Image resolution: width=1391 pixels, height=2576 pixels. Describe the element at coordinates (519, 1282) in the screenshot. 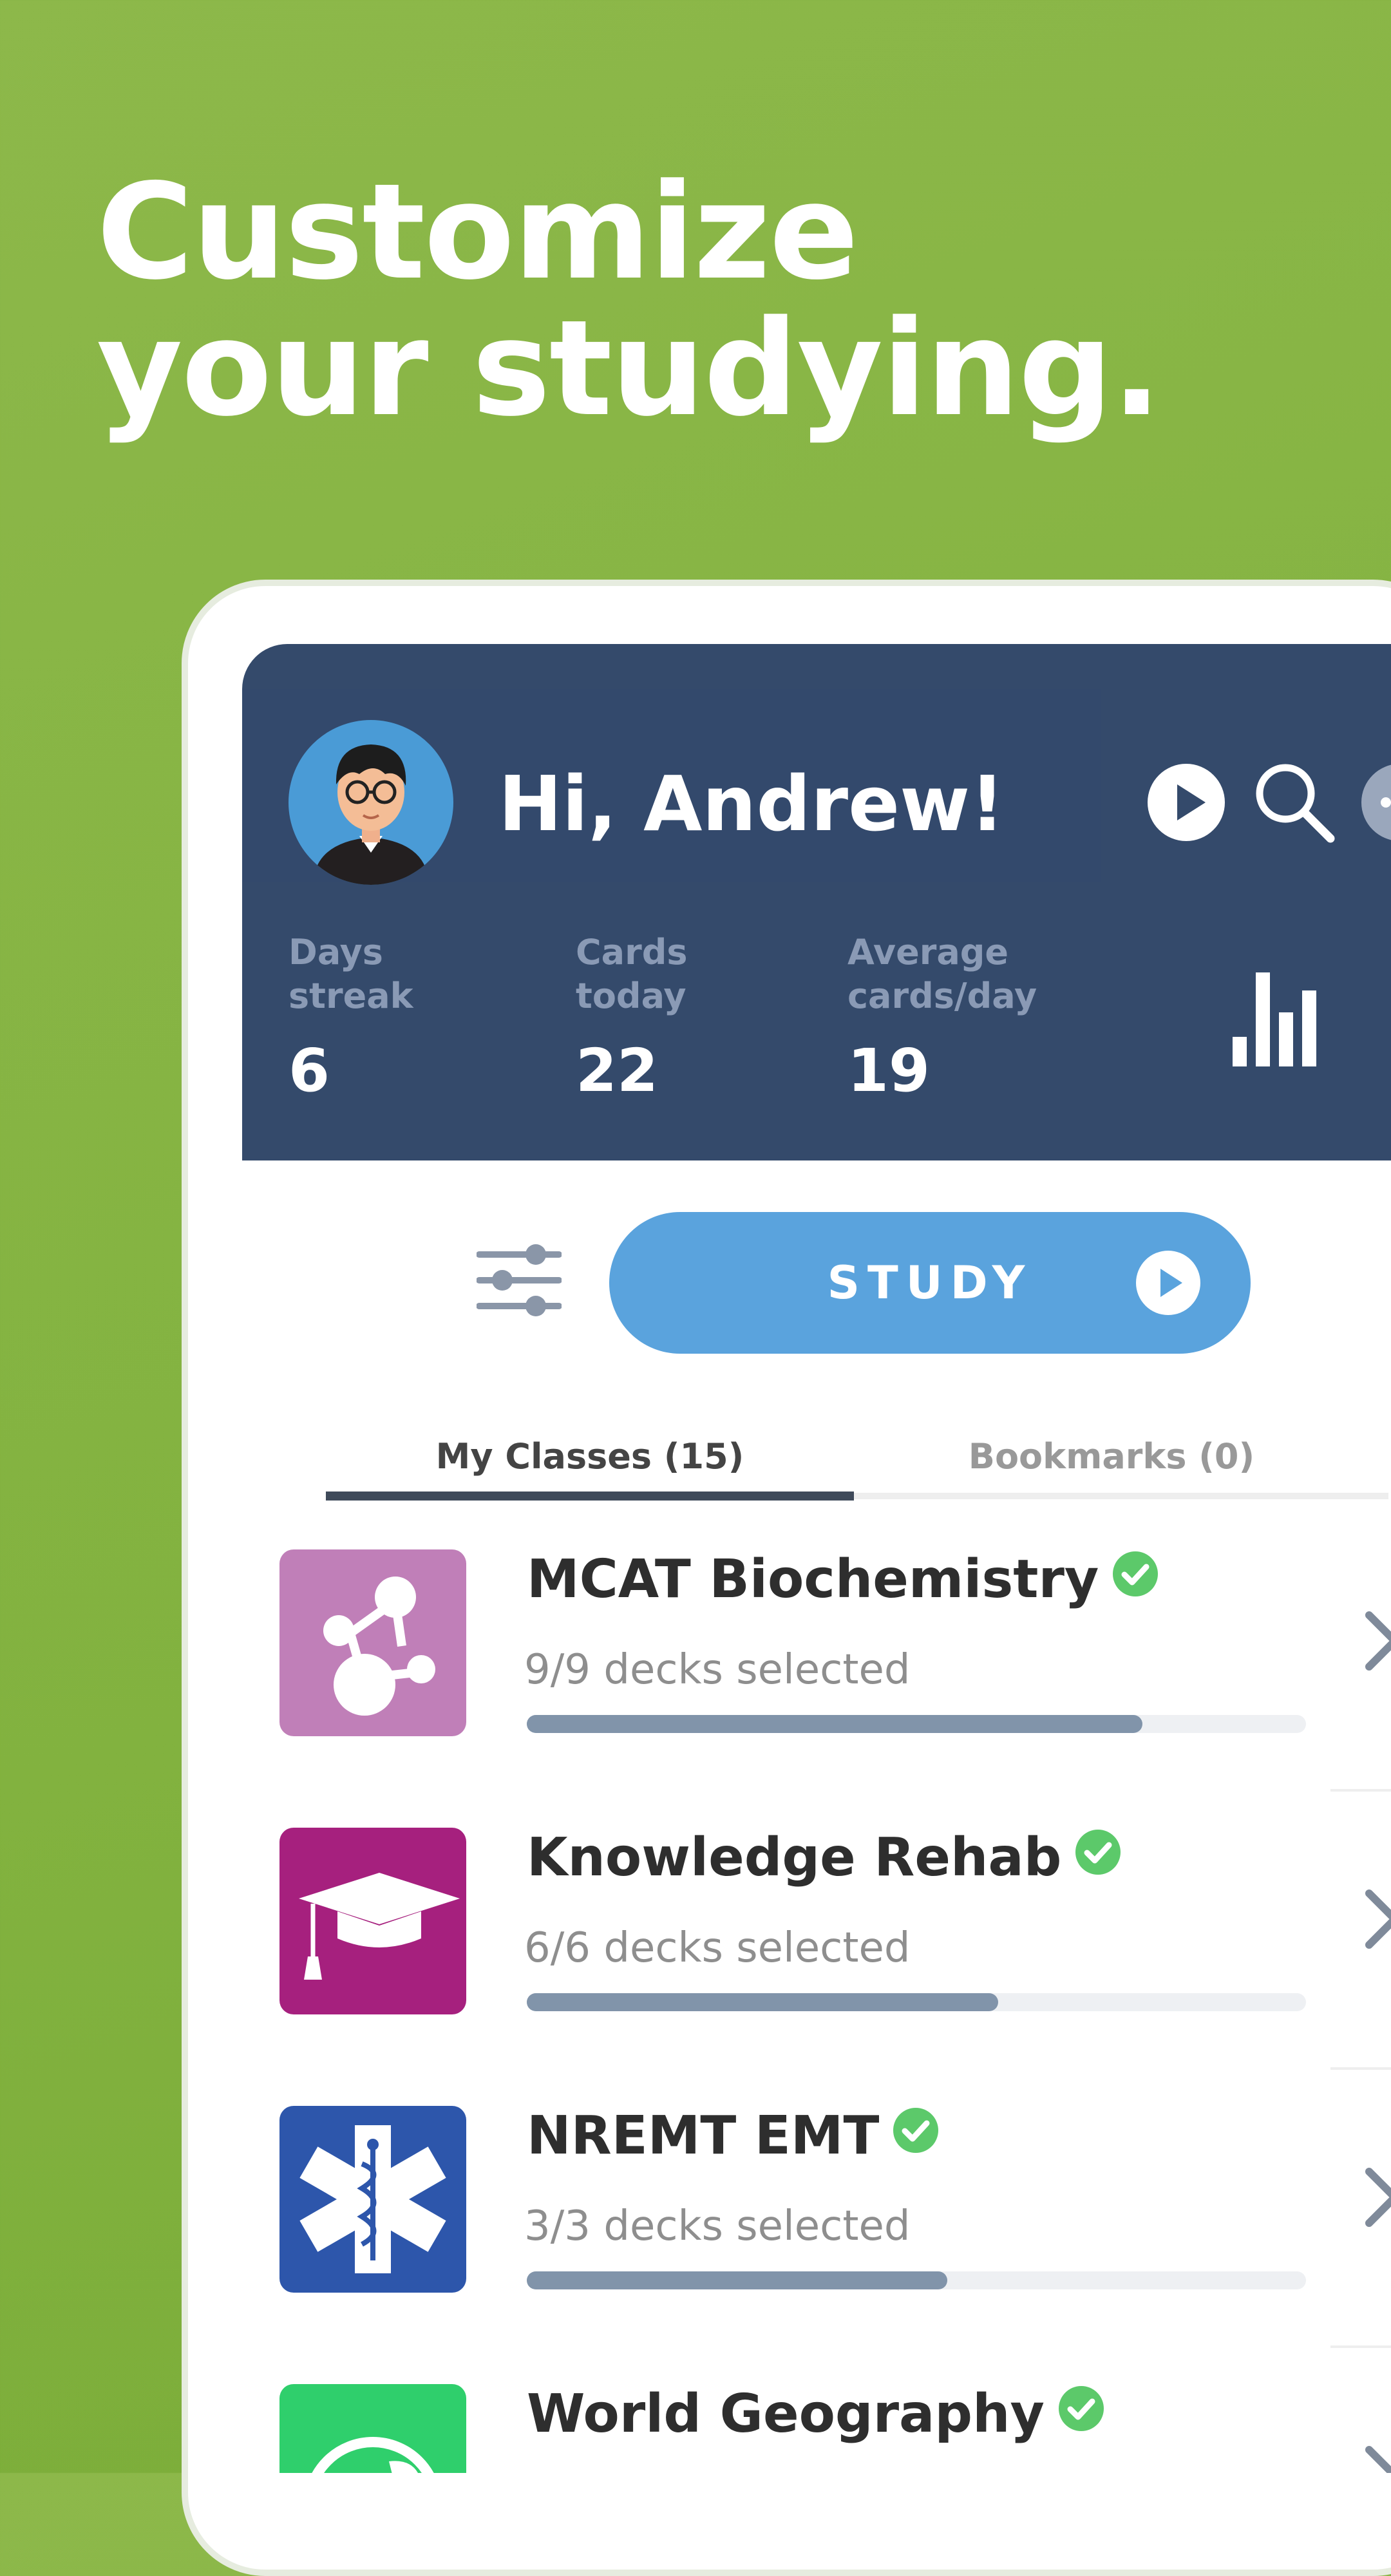

I see `filter-sliders-icon` at that location.